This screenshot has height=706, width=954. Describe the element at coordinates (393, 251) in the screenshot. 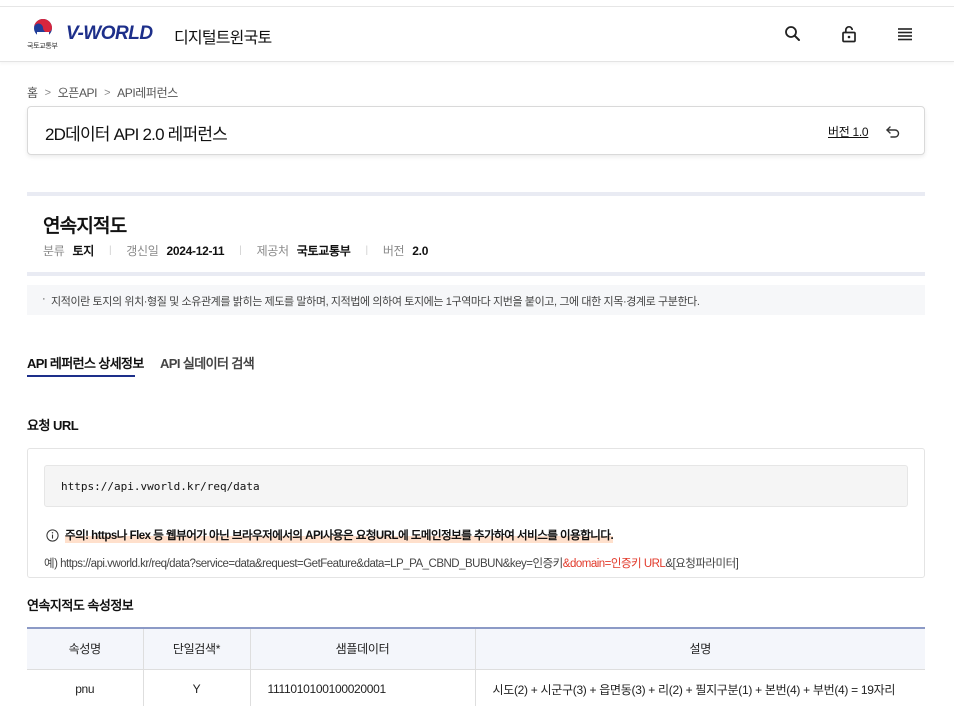

I see `meta-version-key: 버전` at that location.